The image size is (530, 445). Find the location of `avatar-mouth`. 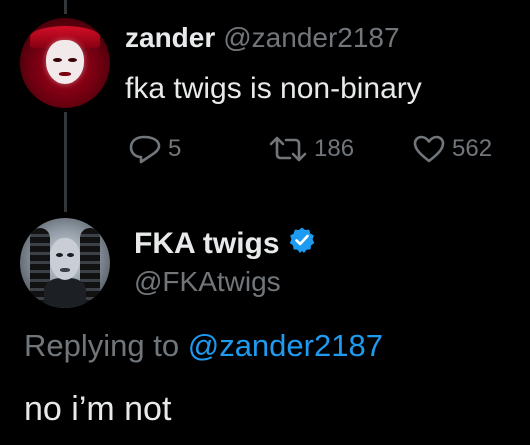

avatar-mouth is located at coordinates (65, 74).